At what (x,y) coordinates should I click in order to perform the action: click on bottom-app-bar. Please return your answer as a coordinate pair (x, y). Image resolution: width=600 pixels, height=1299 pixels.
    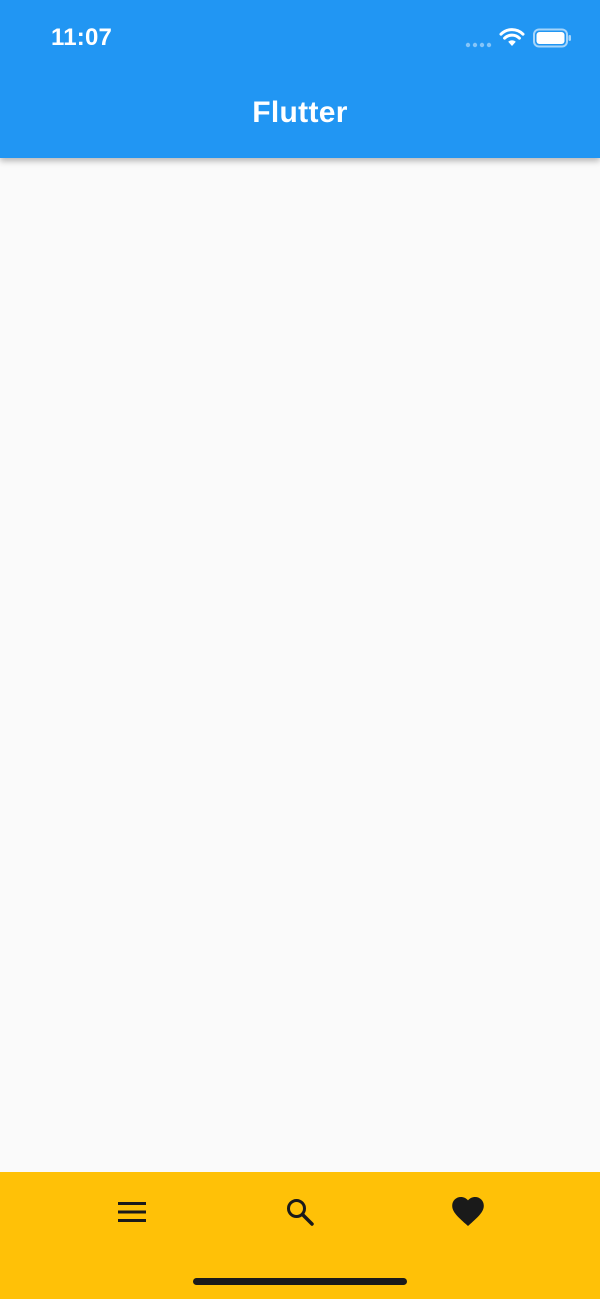
    Looking at the image, I should click on (300, 1235).